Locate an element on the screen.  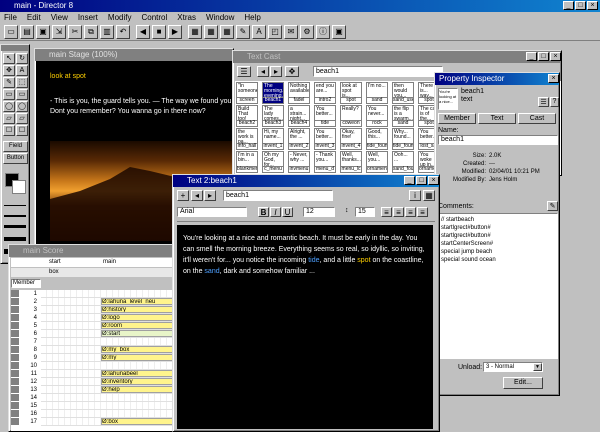
score-channel-row: 14 is located at coordinates (93, 398).